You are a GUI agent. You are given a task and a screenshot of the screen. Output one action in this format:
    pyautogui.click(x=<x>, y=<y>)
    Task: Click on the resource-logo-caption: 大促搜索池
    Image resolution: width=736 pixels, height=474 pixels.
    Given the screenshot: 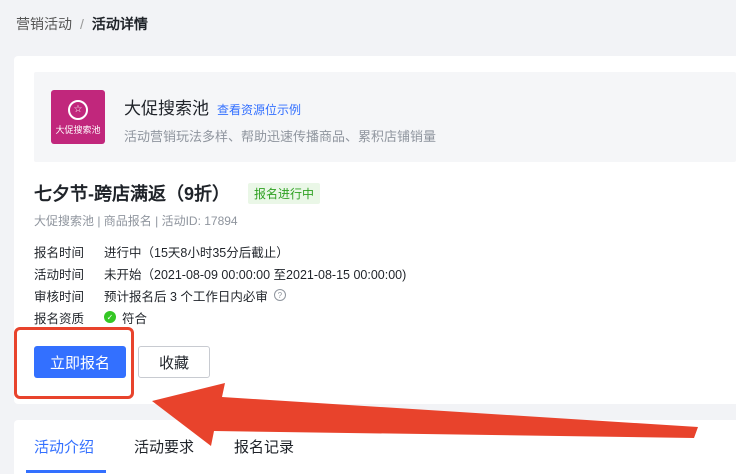 What is the action you would take?
    pyautogui.click(x=78, y=129)
    